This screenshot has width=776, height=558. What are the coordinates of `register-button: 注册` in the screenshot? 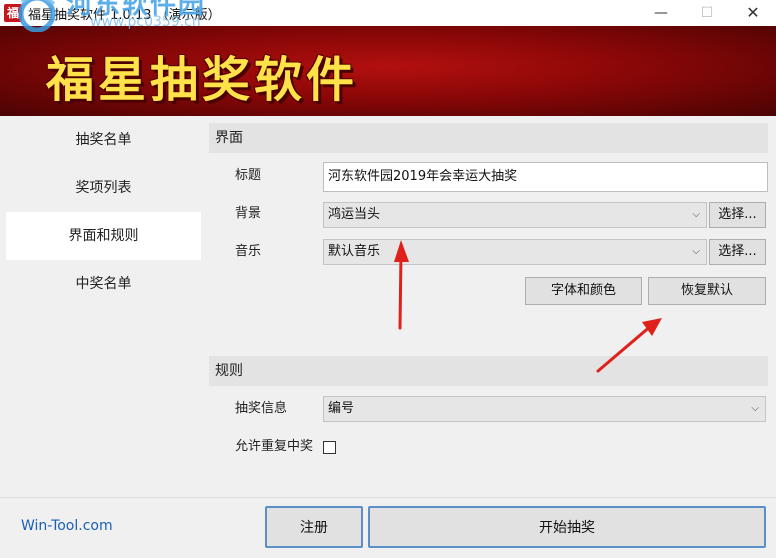 It's located at (314, 527).